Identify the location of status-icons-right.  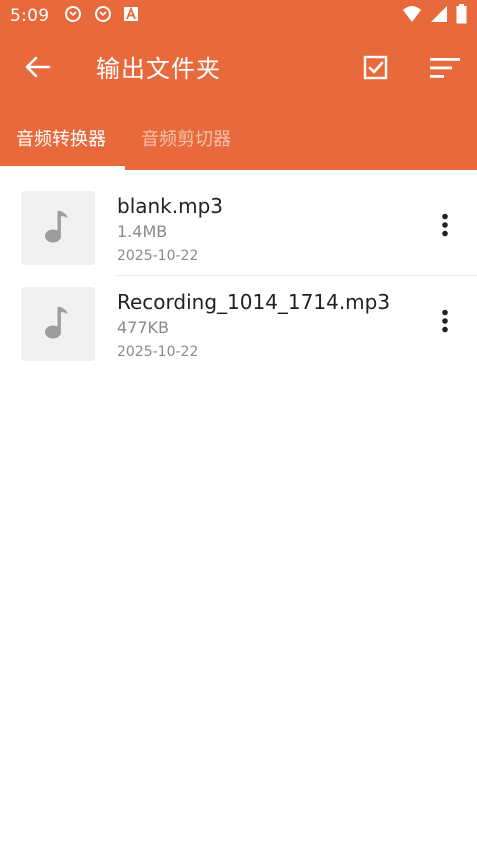
(434, 16).